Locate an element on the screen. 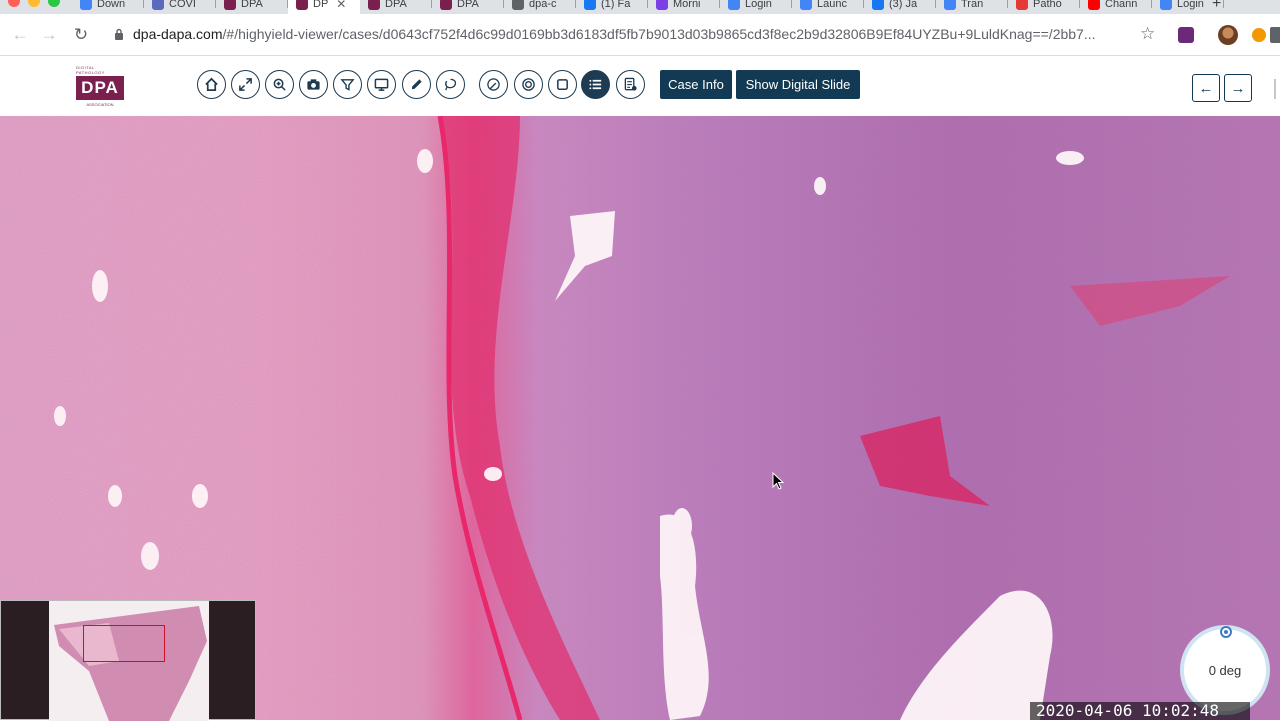 Image resolution: width=1280 pixels, height=726 pixels. browser-tab: Tran is located at coordinates (972, 7).